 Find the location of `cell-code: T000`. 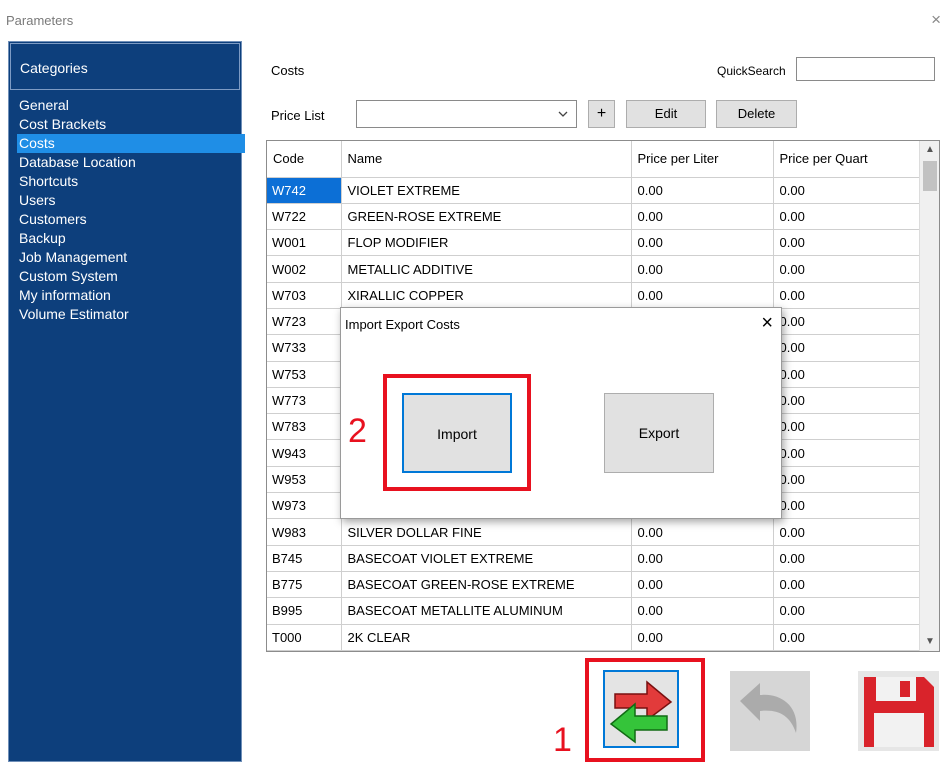

cell-code: T000 is located at coordinates (304, 637).